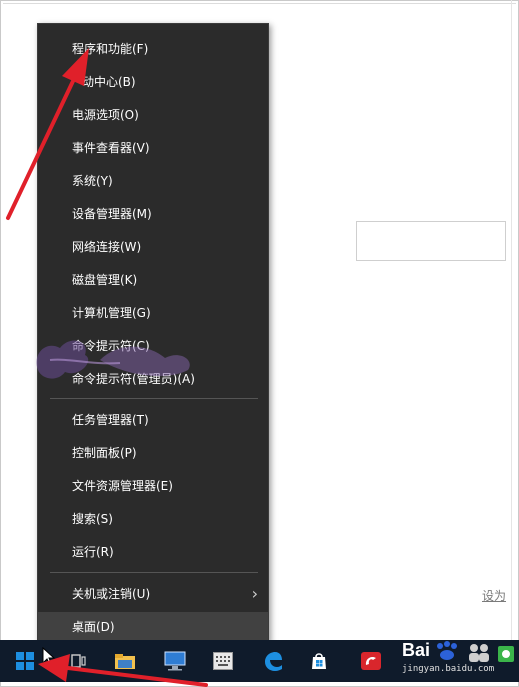 The height and width of the screenshot is (687, 519). I want to click on menu-item-system: 系统(Y), so click(153, 181).